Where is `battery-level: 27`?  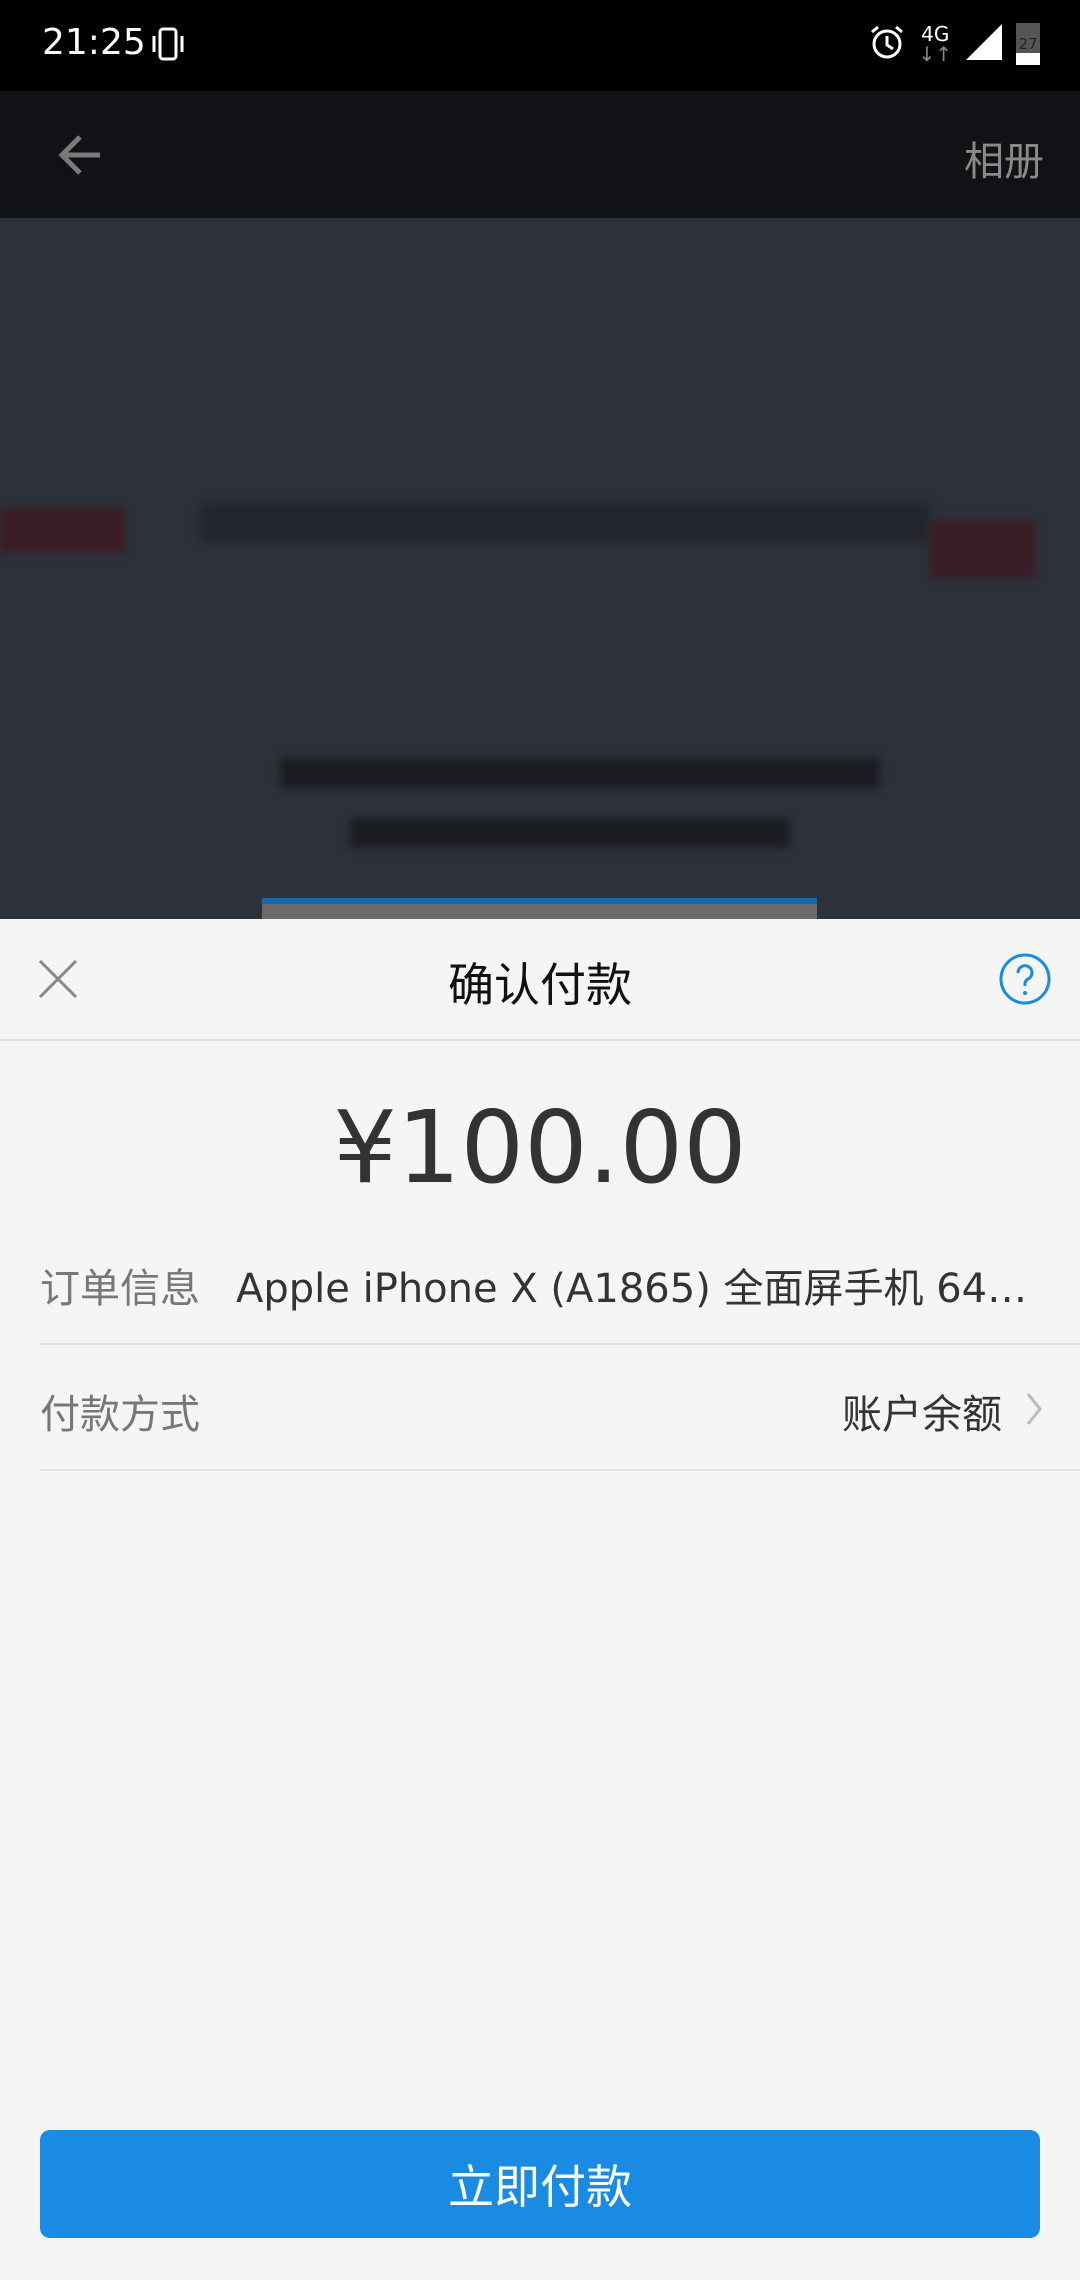 battery-level: 27 is located at coordinates (1028, 44).